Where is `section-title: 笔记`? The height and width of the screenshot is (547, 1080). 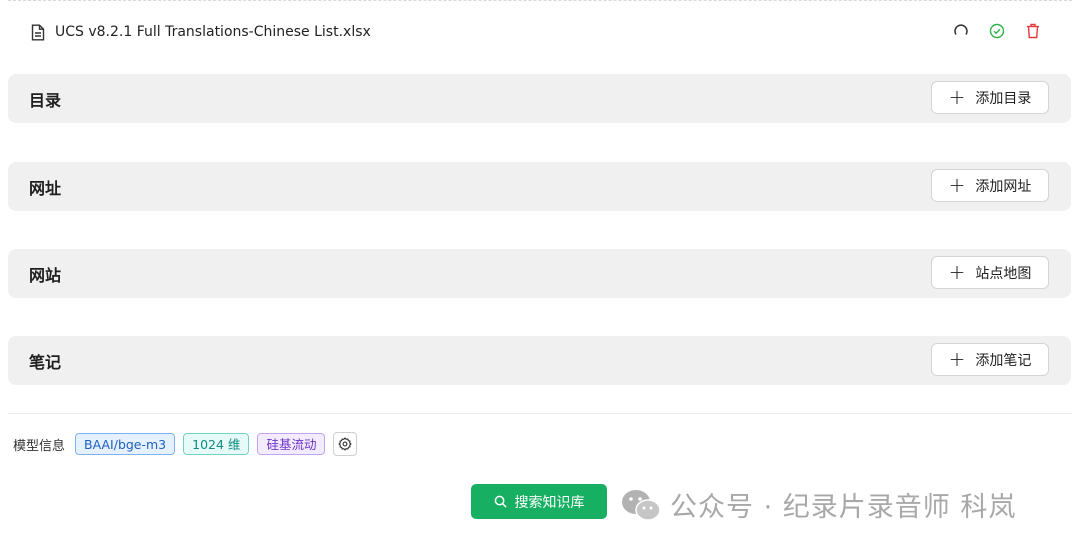 section-title: 笔记 is located at coordinates (45, 362).